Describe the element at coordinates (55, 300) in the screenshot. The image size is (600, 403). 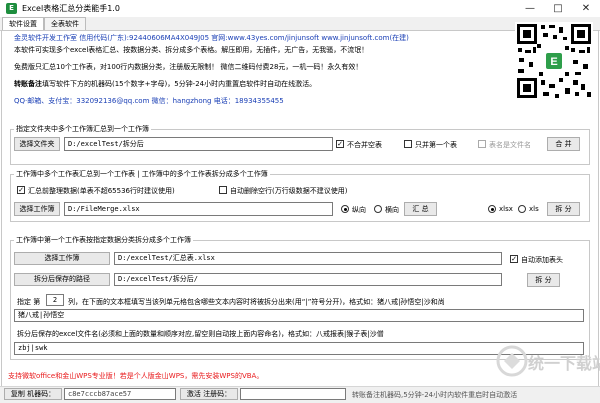
I see `column-number-input: 2` at that location.